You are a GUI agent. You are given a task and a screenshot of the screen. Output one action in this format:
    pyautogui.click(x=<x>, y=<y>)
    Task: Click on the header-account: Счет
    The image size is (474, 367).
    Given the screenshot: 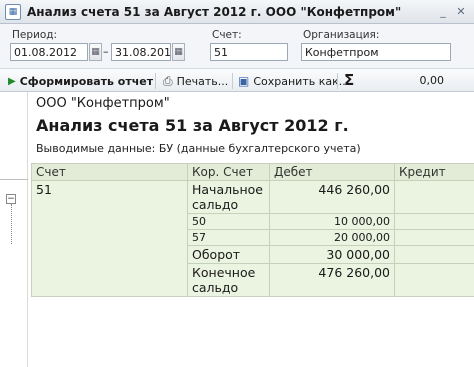 What is the action you would take?
    pyautogui.click(x=109, y=172)
    